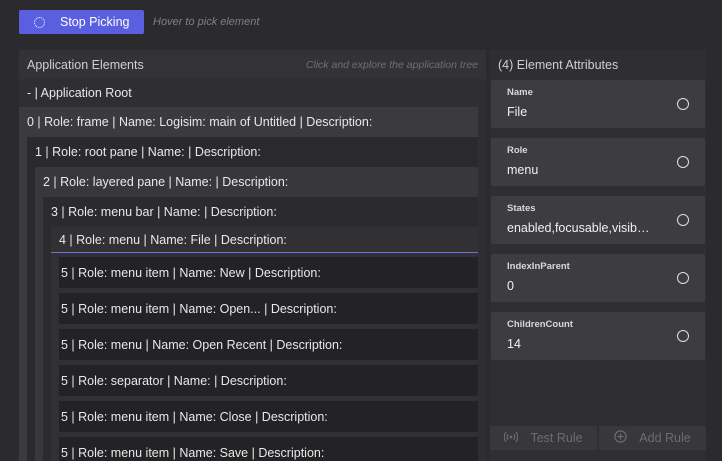 This screenshot has width=722, height=461. I want to click on attributes-title: (4) Element Attributes, so click(558, 64).